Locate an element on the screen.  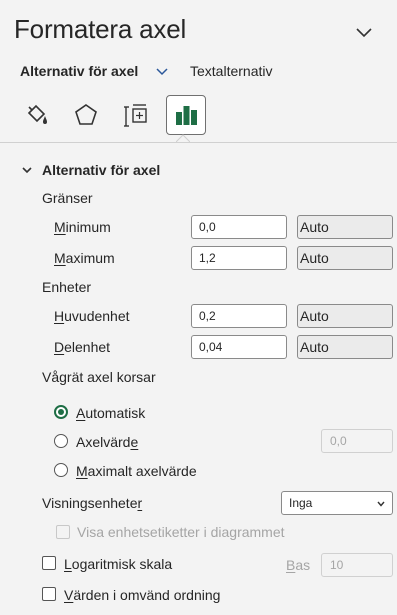
reverse-order-checkbox is located at coordinates (49, 594).